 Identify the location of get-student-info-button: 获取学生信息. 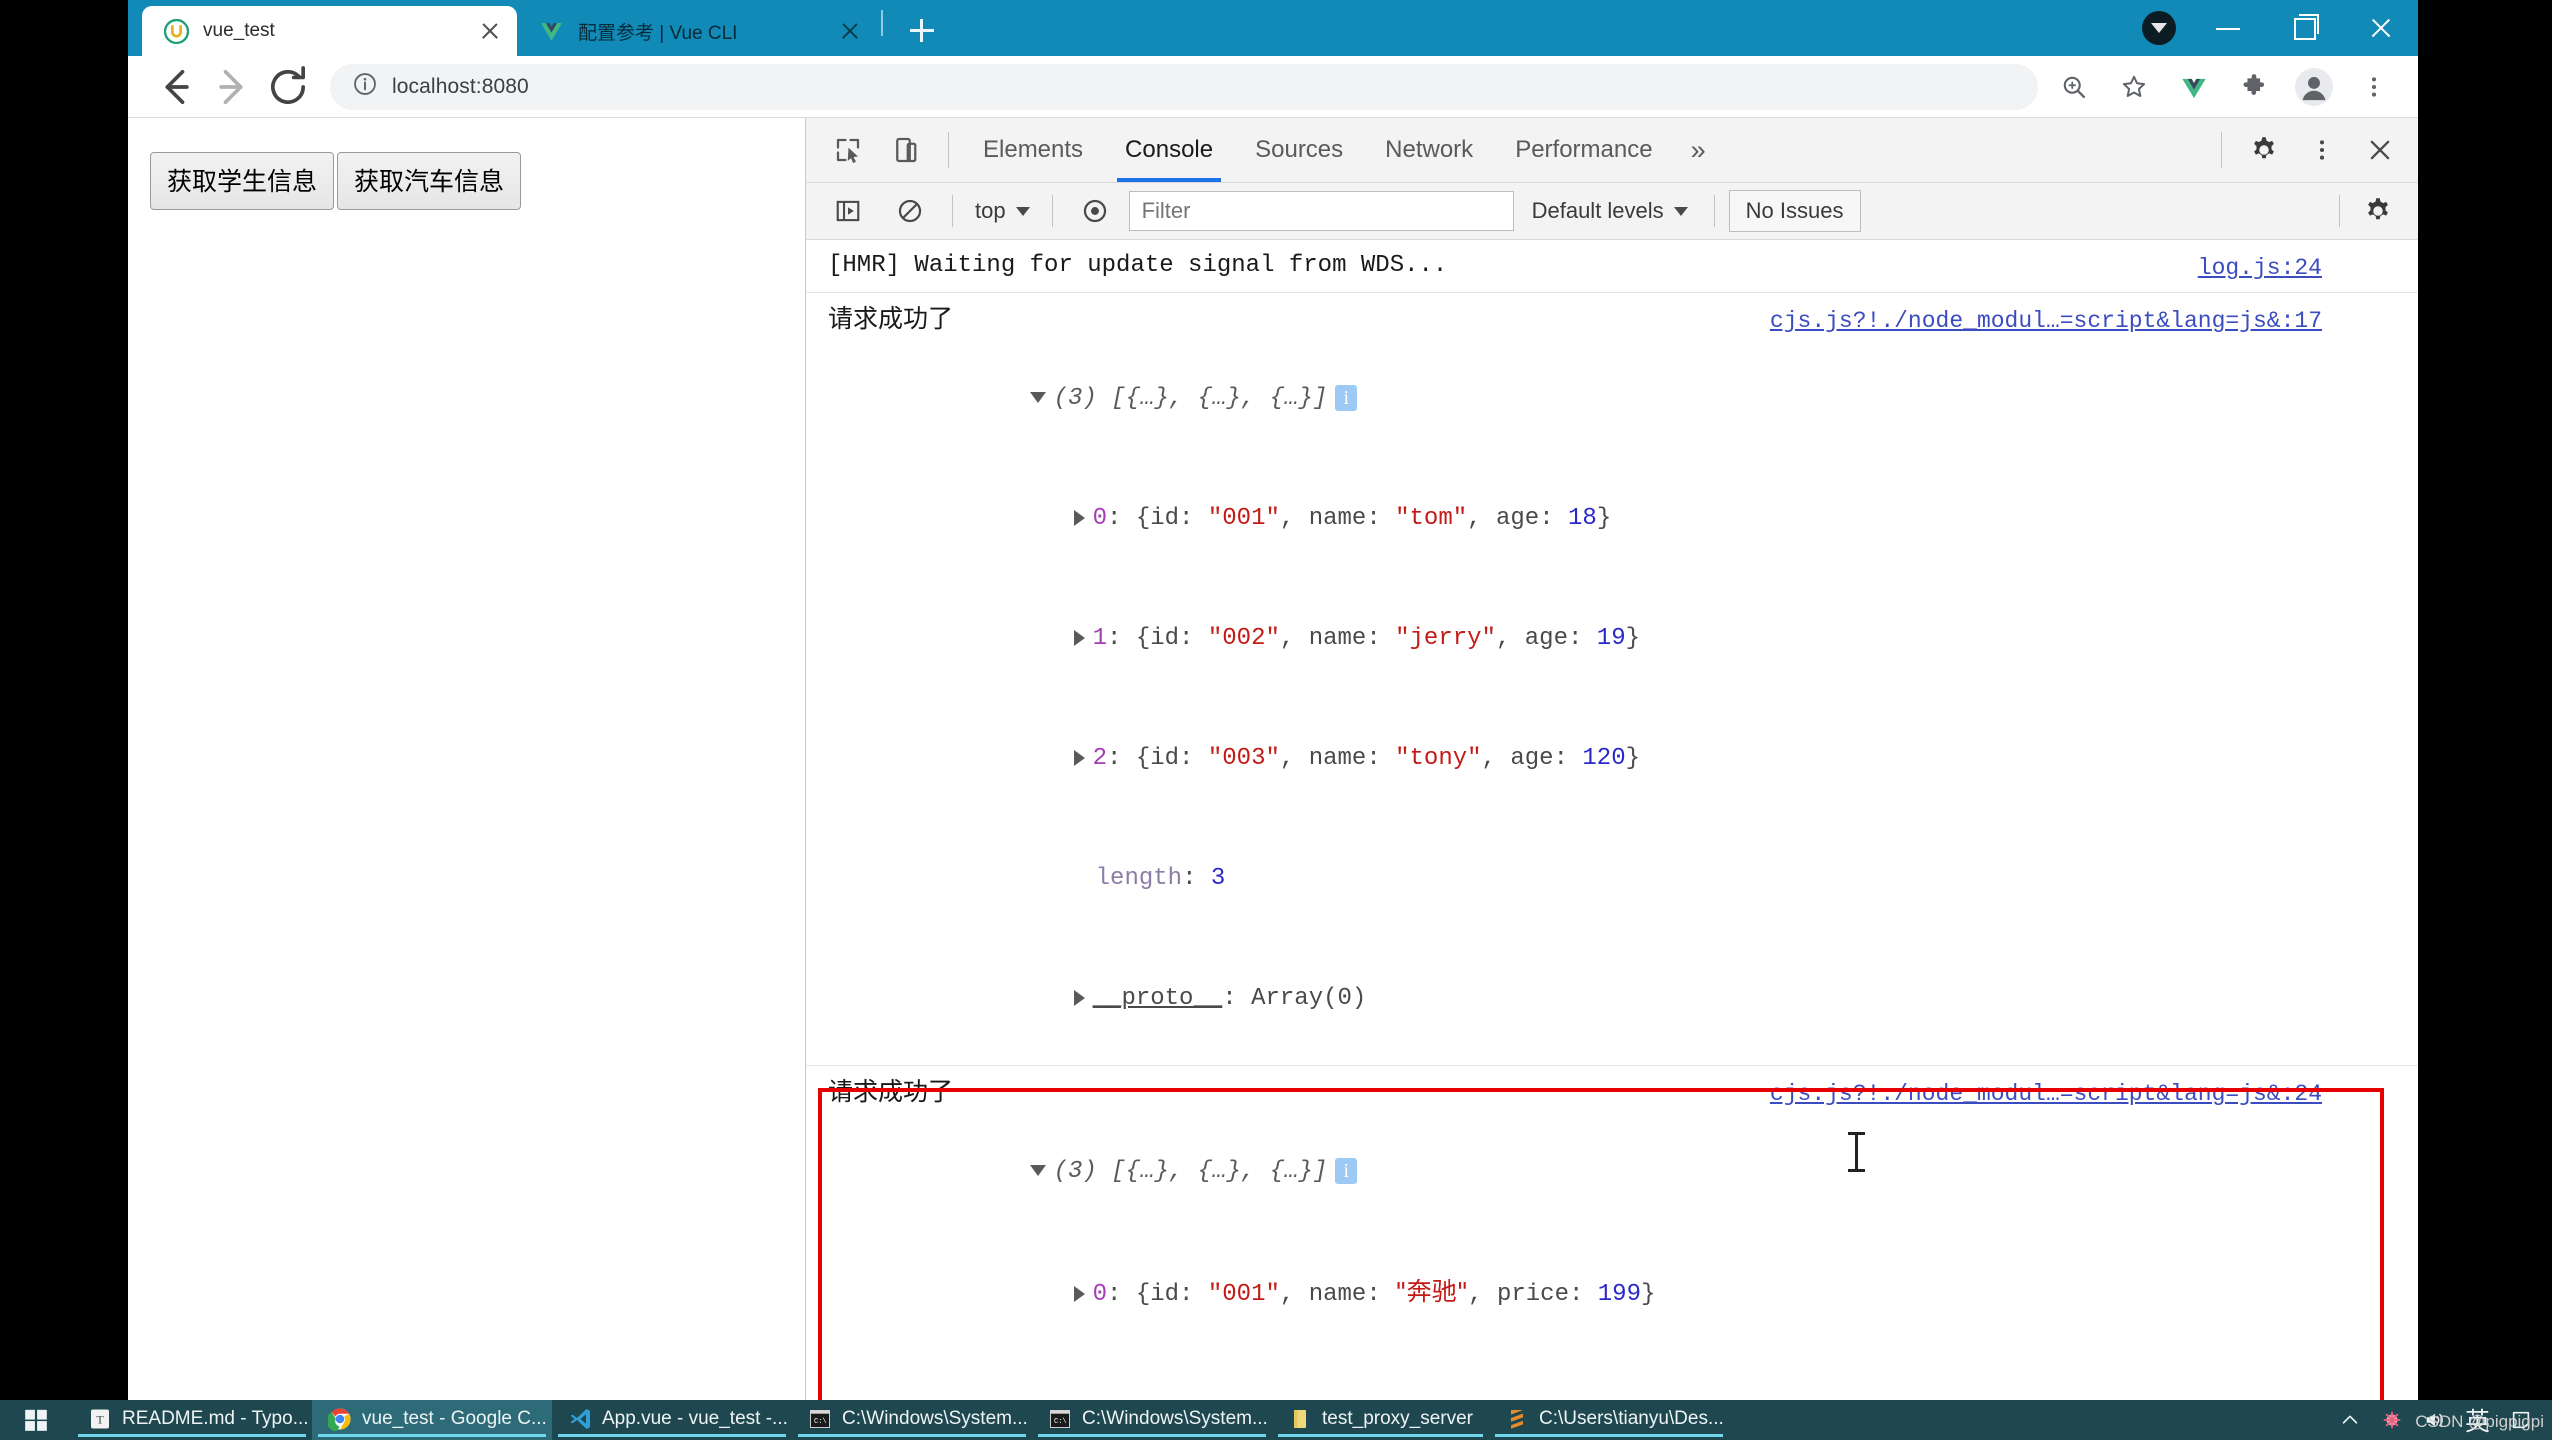
(242, 181).